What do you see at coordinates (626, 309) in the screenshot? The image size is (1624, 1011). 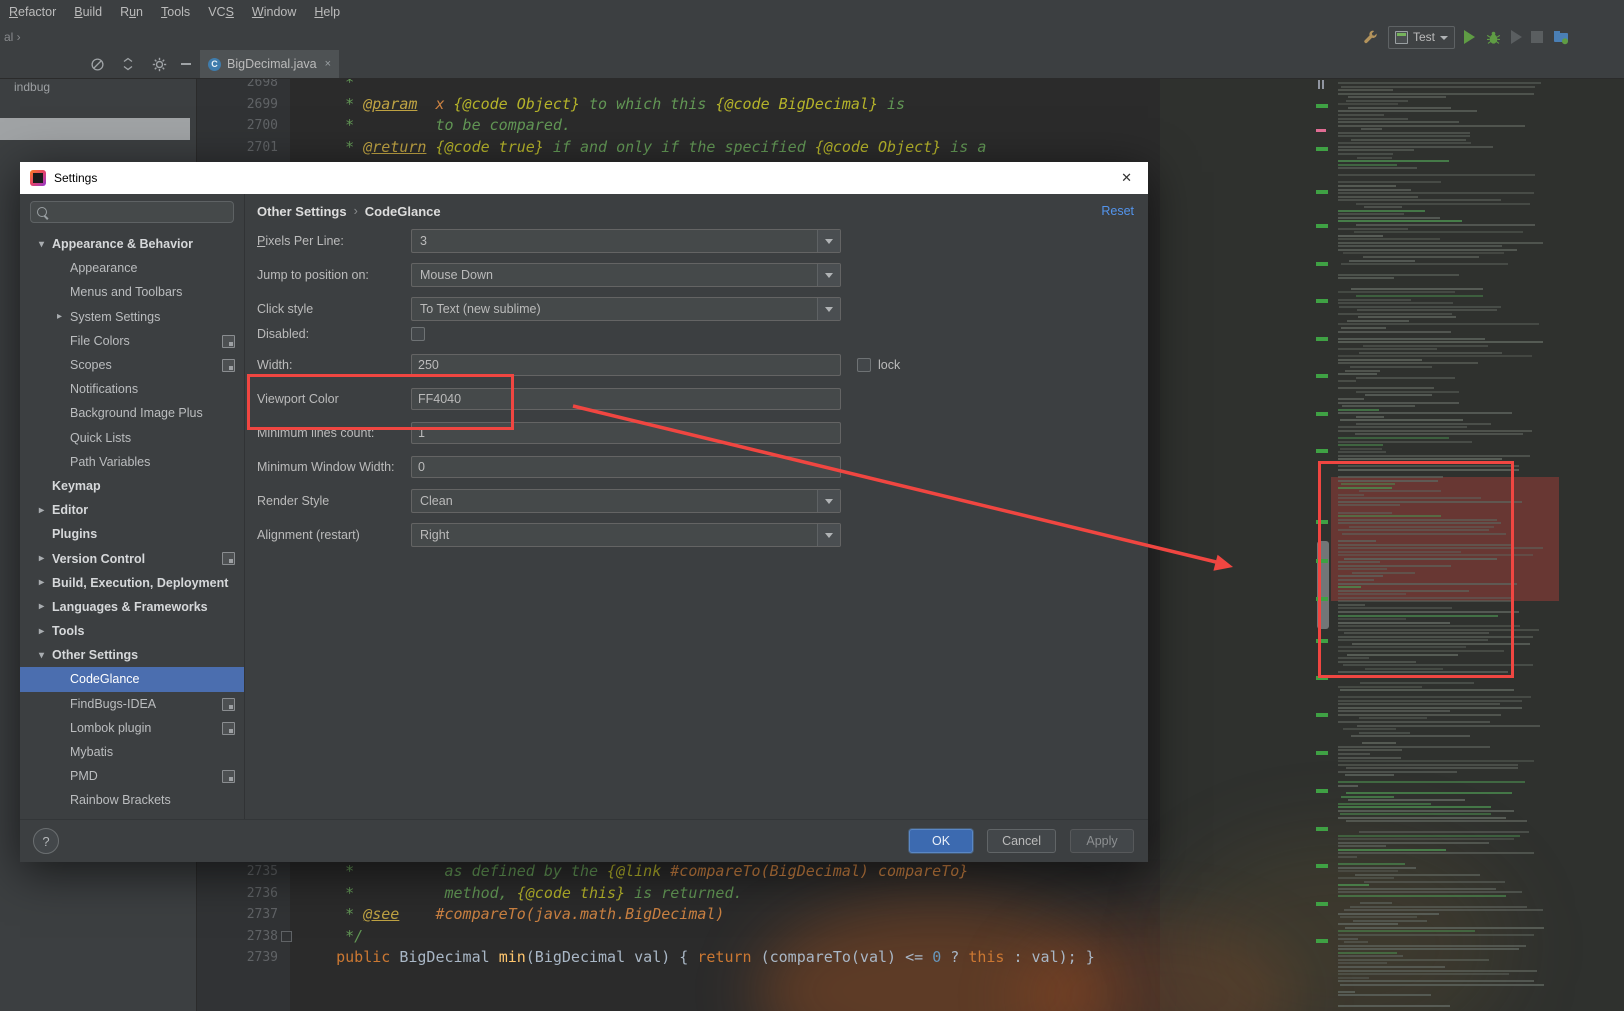 I see `select-click-style: To Text (new sublime)` at bounding box center [626, 309].